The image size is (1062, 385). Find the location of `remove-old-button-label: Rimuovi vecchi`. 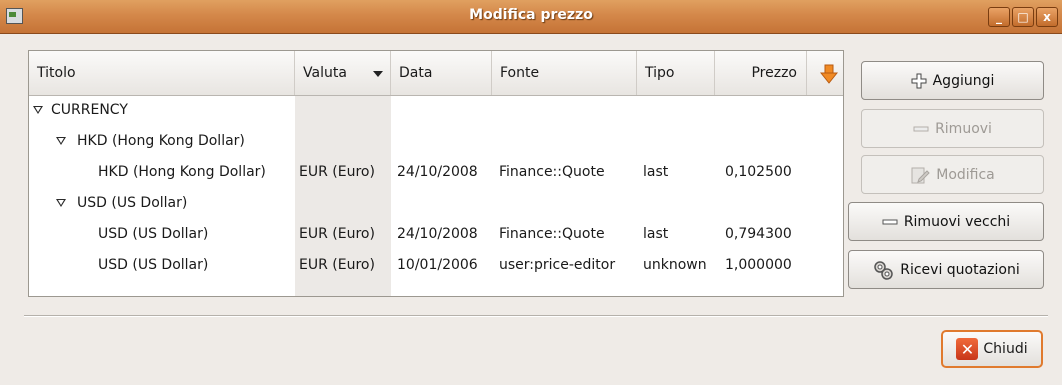

remove-old-button-label: Rimuovi vecchi is located at coordinates (957, 221).